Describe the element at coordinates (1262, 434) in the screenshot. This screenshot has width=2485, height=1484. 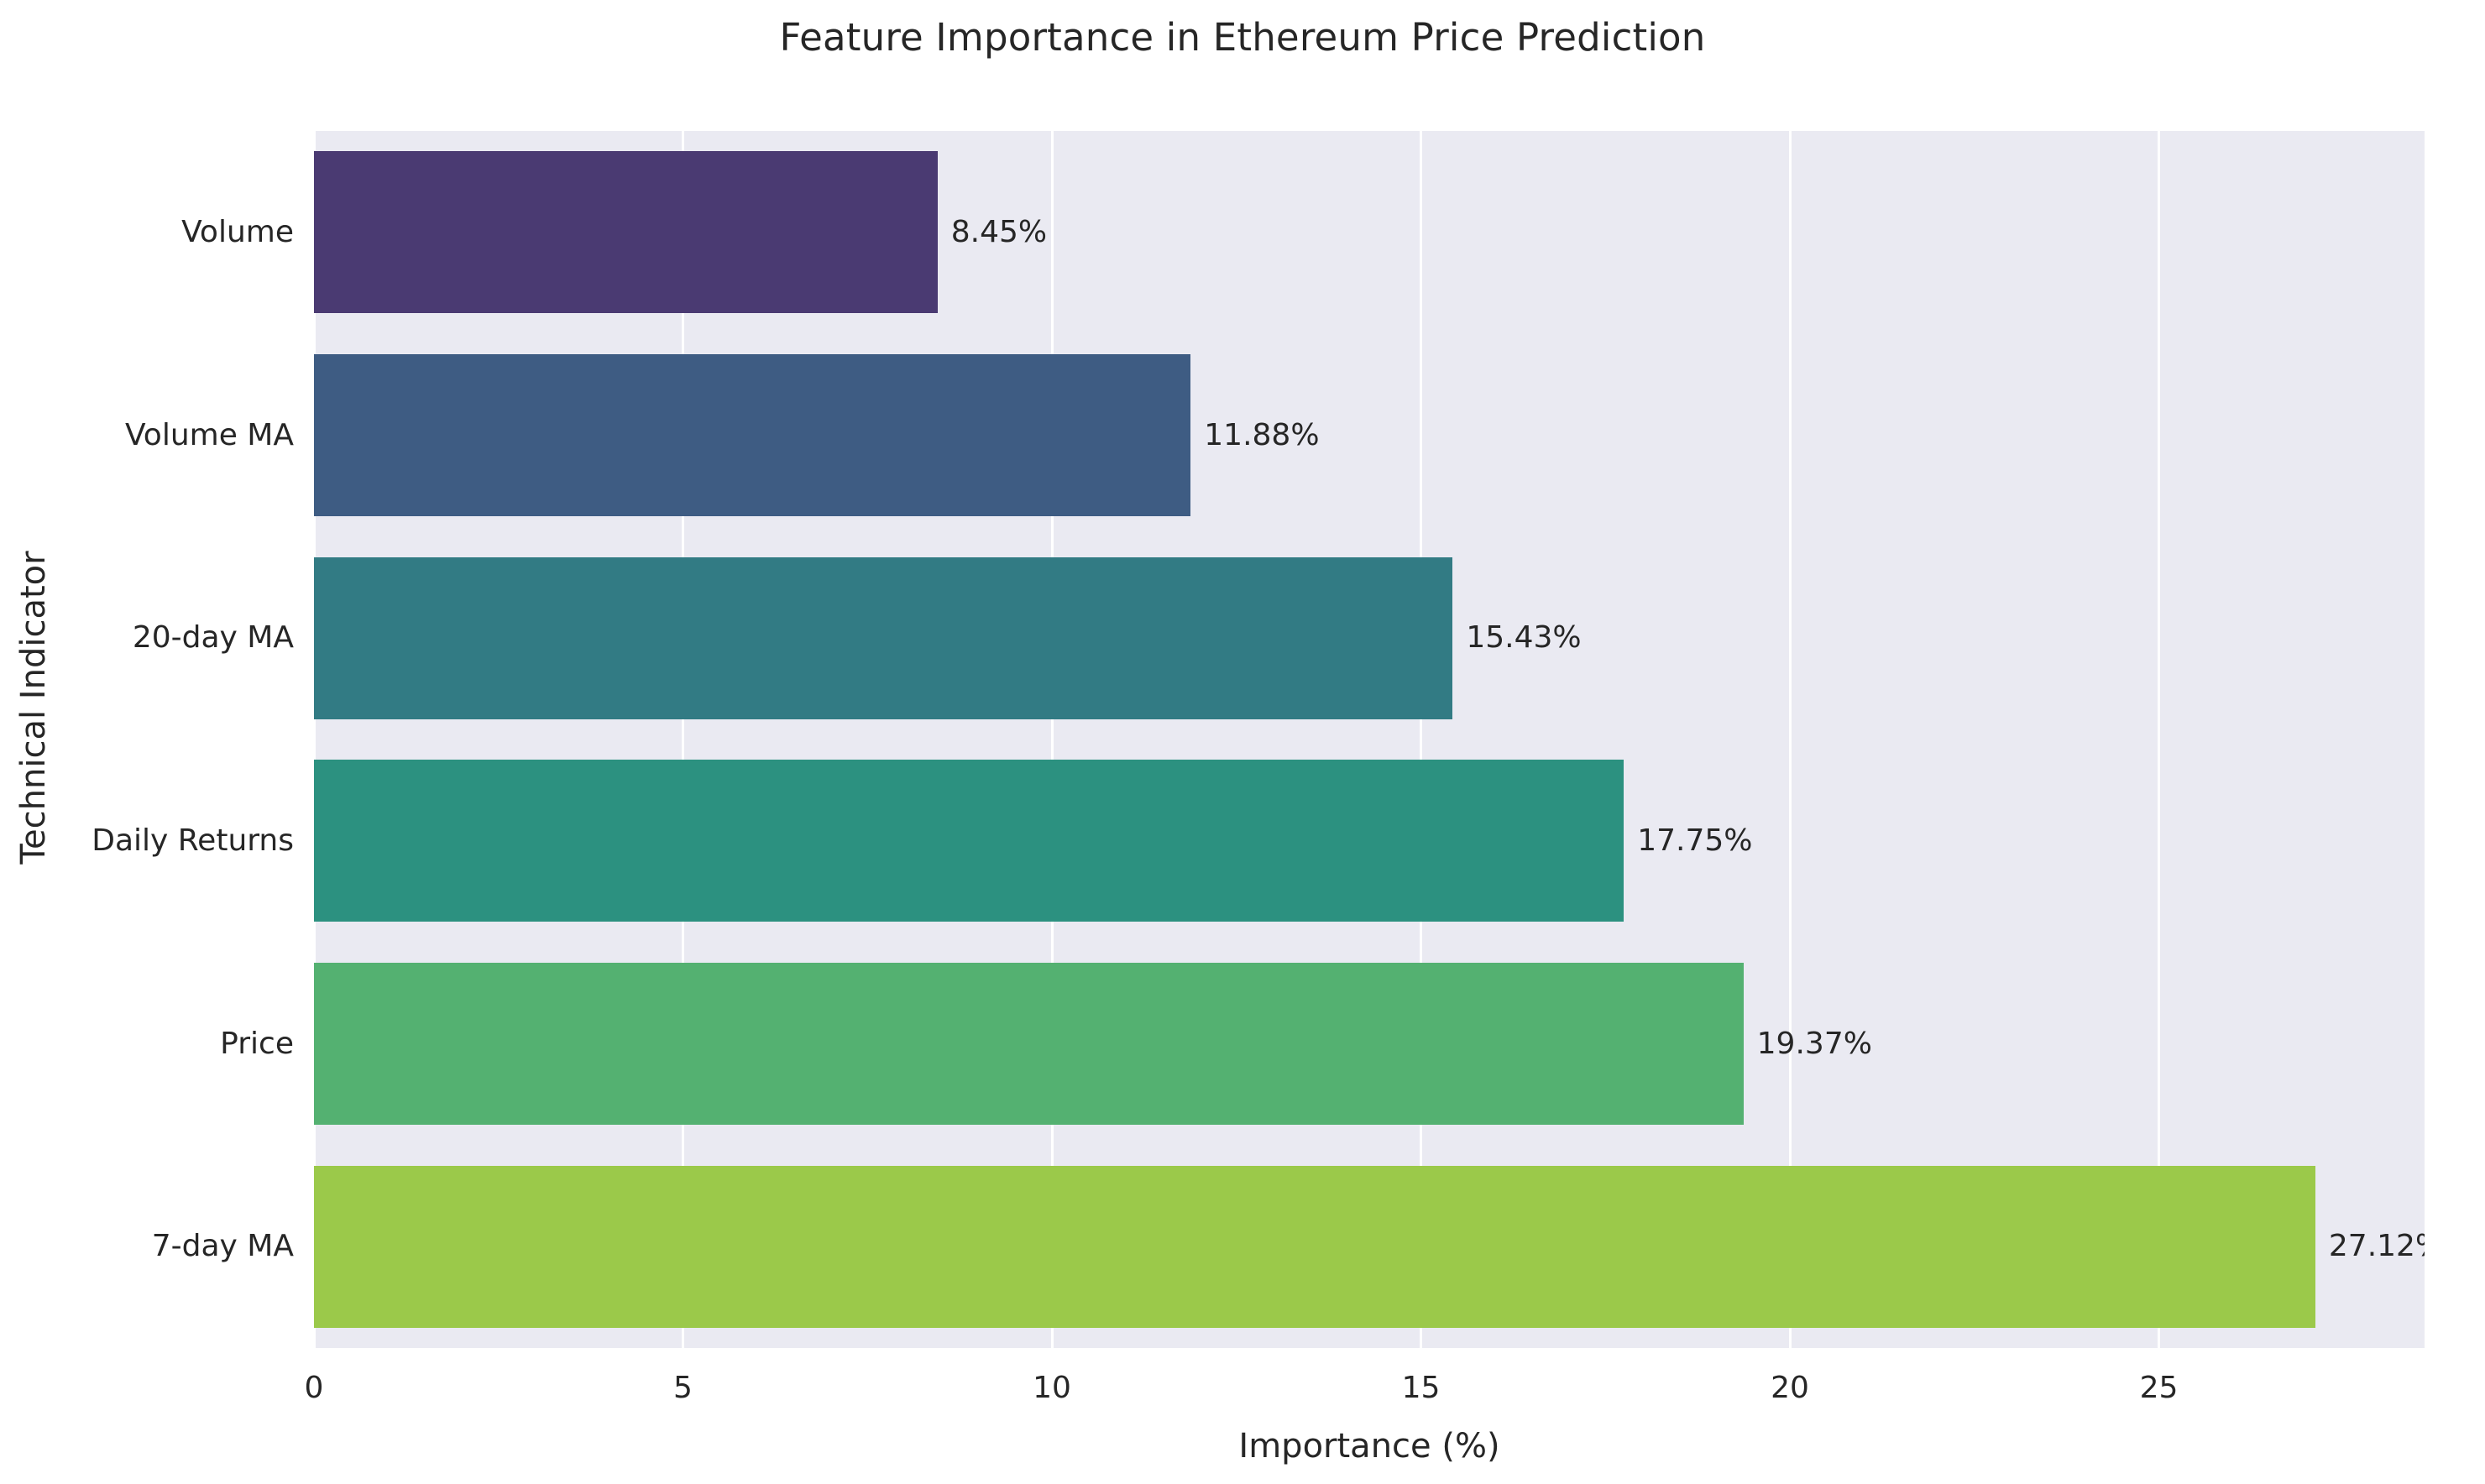
I see `bar-value-label: 11.88%` at that location.